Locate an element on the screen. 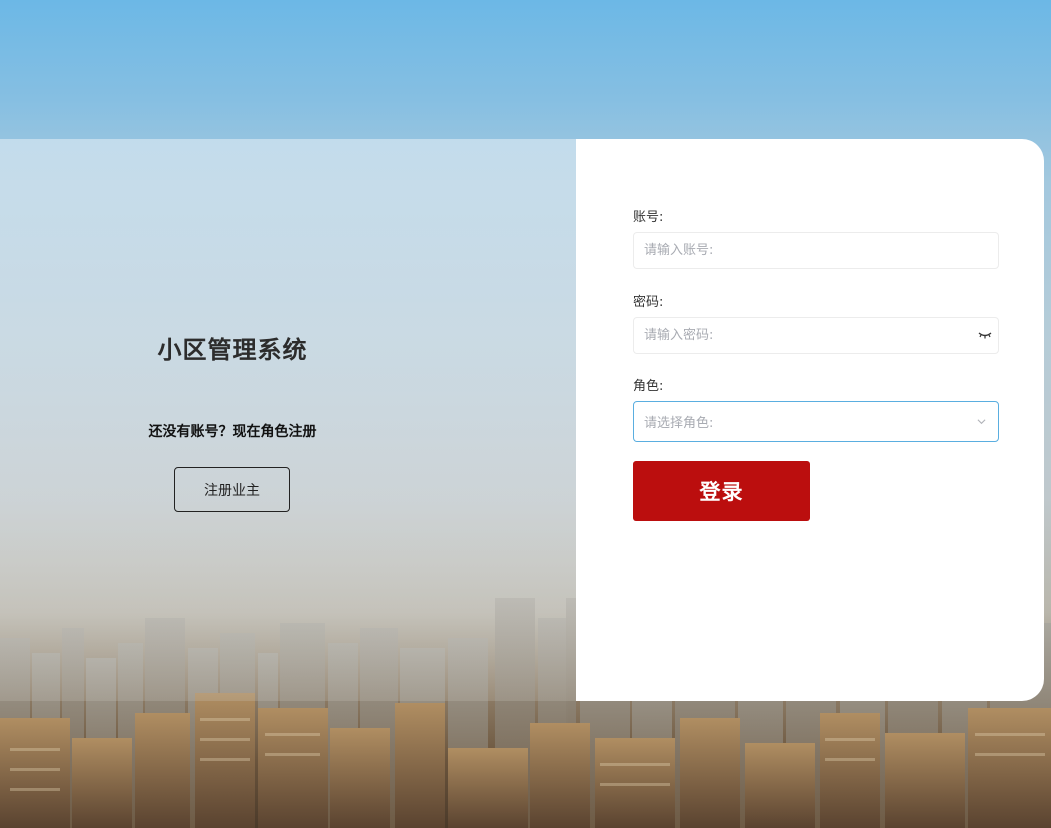 This screenshot has width=1051, height=828. account-label: 账号: is located at coordinates (648, 217).